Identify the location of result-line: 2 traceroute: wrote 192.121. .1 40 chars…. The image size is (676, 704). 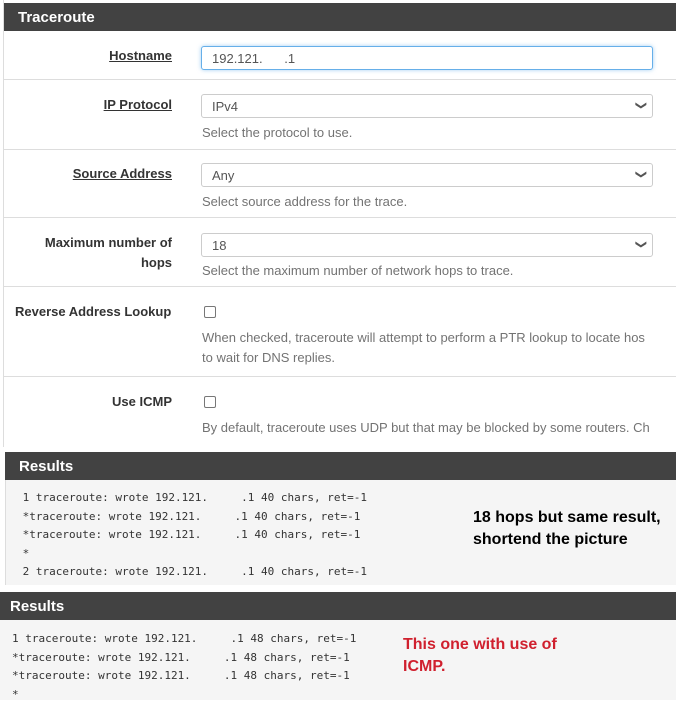
(216, 572).